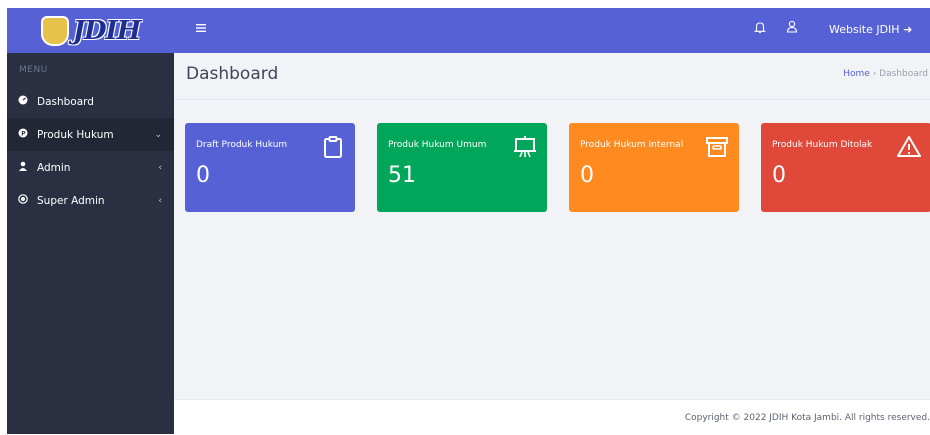 The width and height of the screenshot is (930, 435). I want to click on breadcrumb-current: Dashboard, so click(903, 74).